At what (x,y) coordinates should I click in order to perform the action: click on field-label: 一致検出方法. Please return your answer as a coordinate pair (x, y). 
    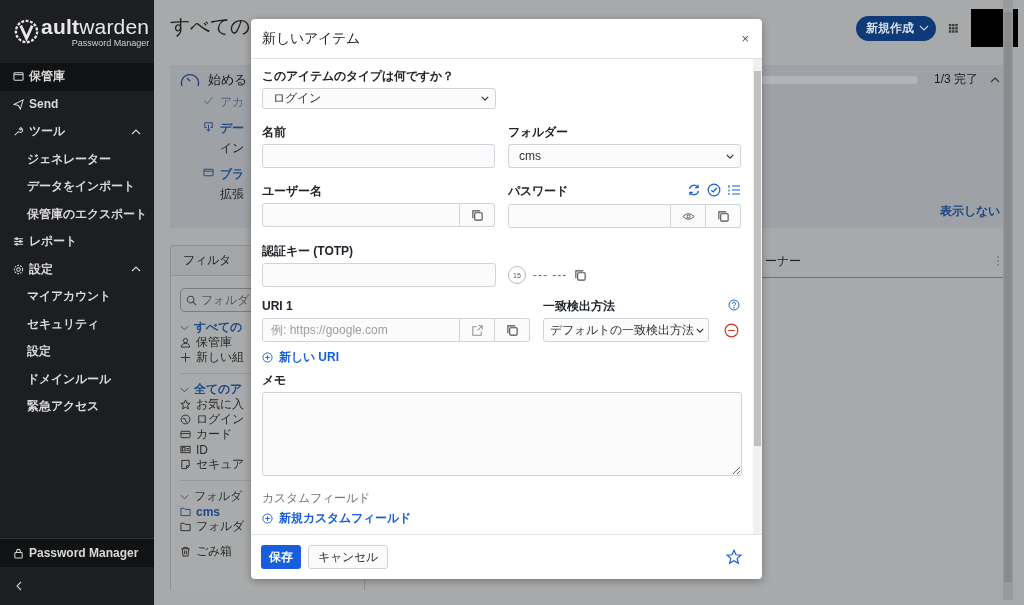
    Looking at the image, I should click on (579, 306).